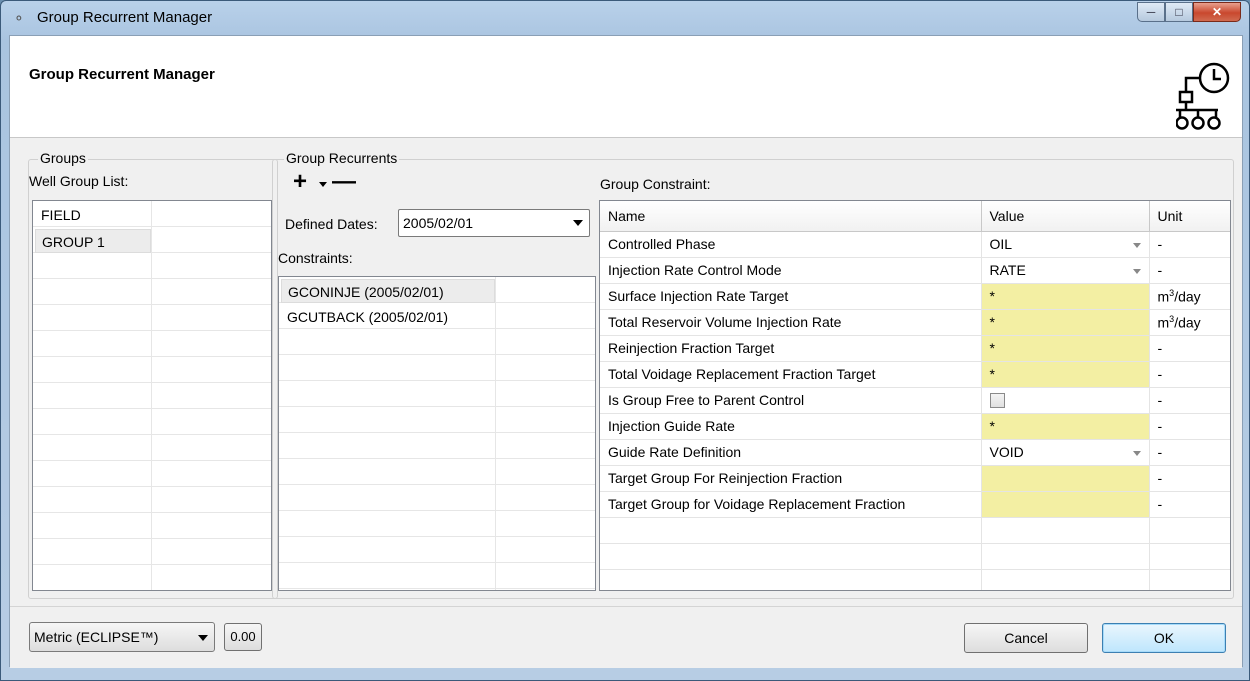  Describe the element at coordinates (79, 181) in the screenshot. I see `well-group-list-label: Well Group List:` at that location.